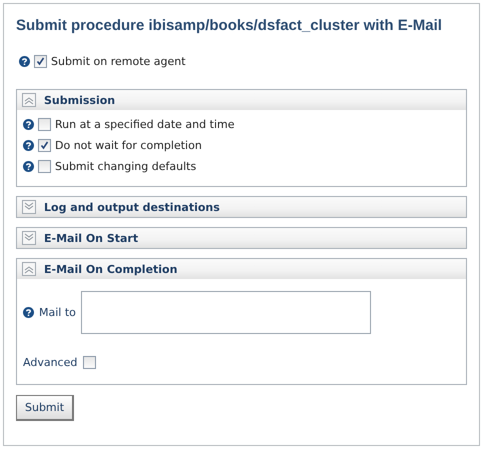 This screenshot has width=483, height=449. What do you see at coordinates (45, 408) in the screenshot?
I see `submit-button: Submit` at bounding box center [45, 408].